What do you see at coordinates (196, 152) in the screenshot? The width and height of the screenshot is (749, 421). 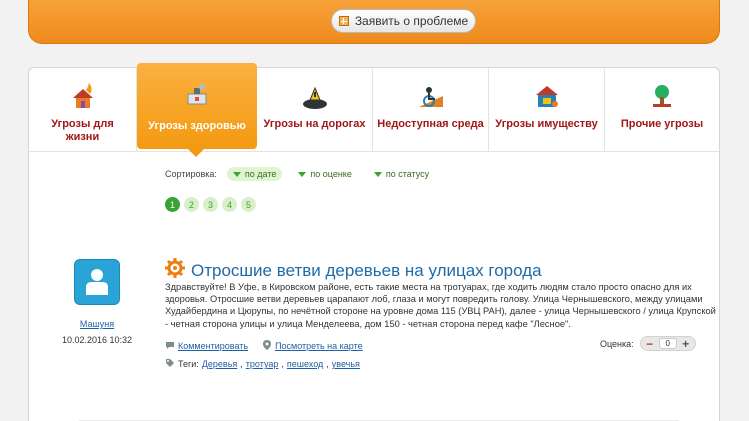 I see `active-tab-pointer` at bounding box center [196, 152].